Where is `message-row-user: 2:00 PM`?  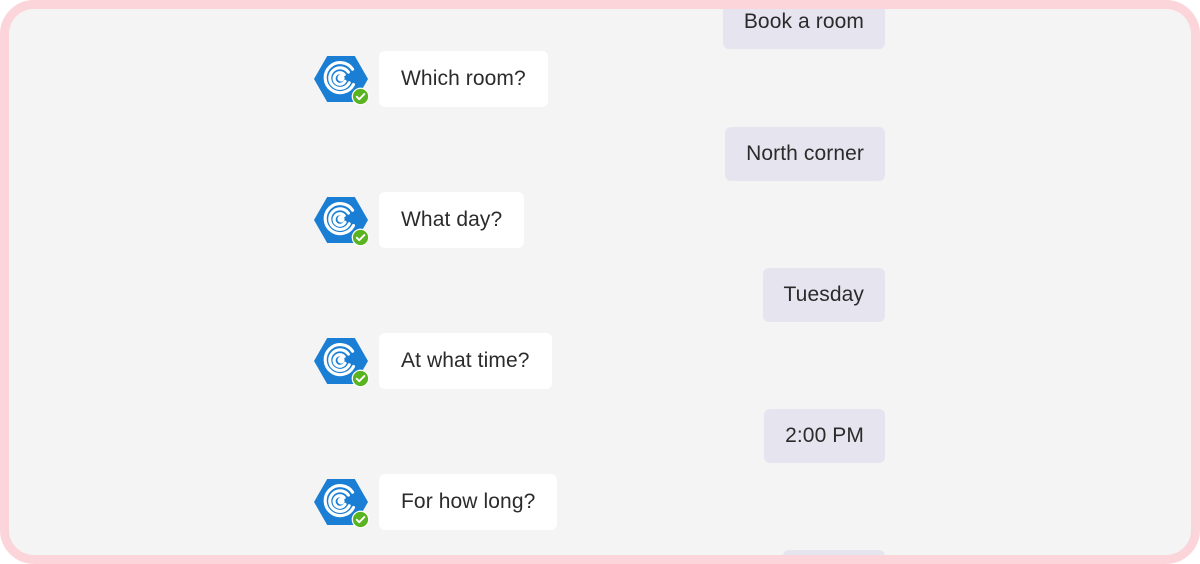
message-row-user: 2:00 PM is located at coordinates (447, 436).